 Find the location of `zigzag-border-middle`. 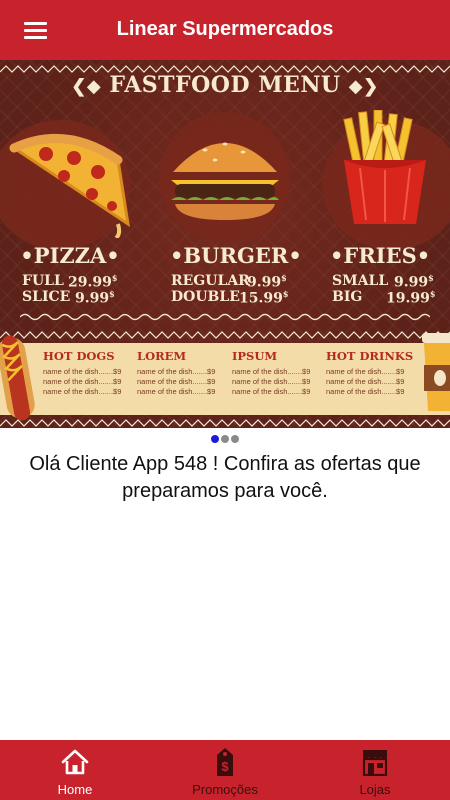

zigzag-border-middle is located at coordinates (225, 335).